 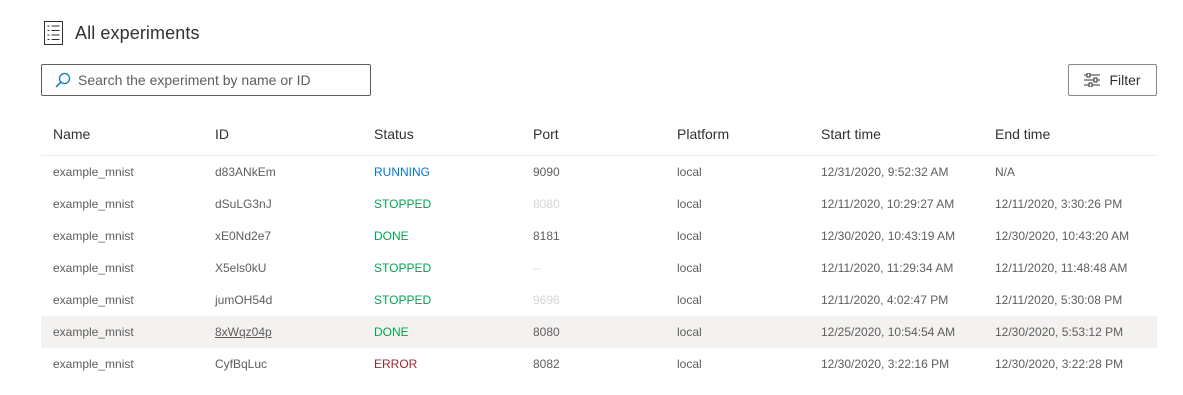 I want to click on page-title: All experiments, so click(x=137, y=32).